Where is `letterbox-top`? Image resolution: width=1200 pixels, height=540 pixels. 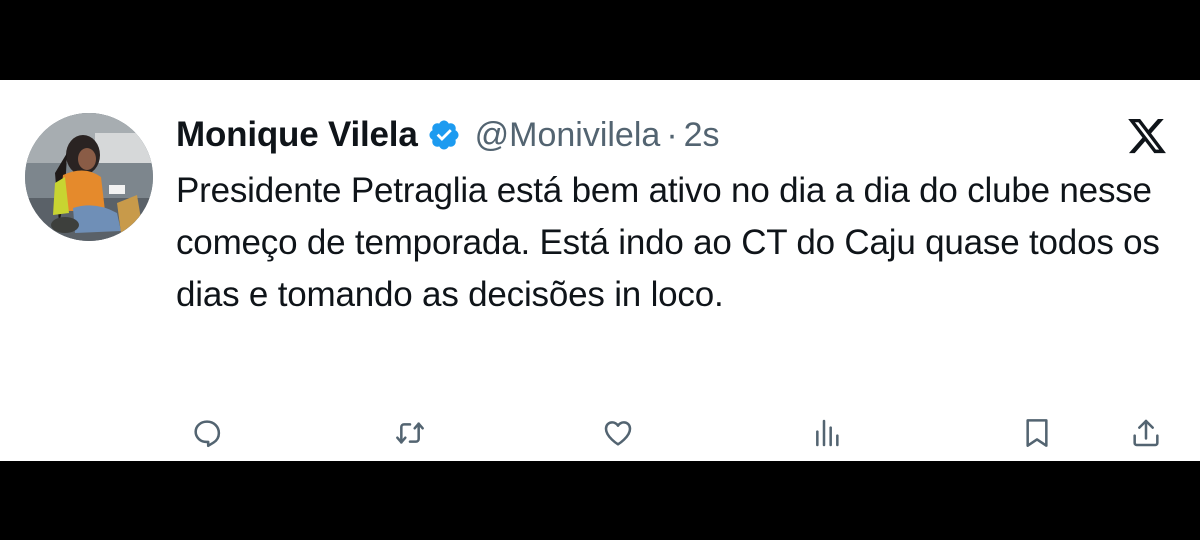 letterbox-top is located at coordinates (600, 40).